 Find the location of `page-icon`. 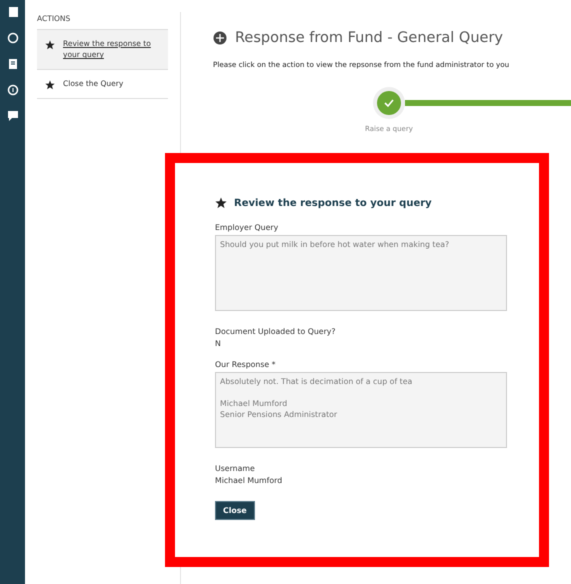

page-icon is located at coordinates (12, 12).